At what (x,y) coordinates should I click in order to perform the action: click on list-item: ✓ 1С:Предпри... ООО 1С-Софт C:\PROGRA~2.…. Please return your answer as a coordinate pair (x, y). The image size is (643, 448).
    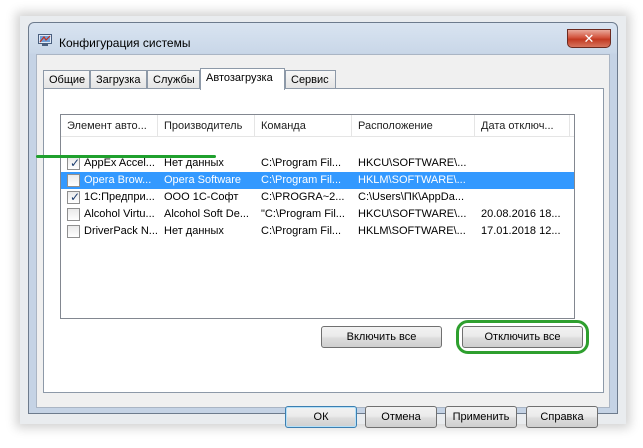
    Looking at the image, I should click on (317, 197).